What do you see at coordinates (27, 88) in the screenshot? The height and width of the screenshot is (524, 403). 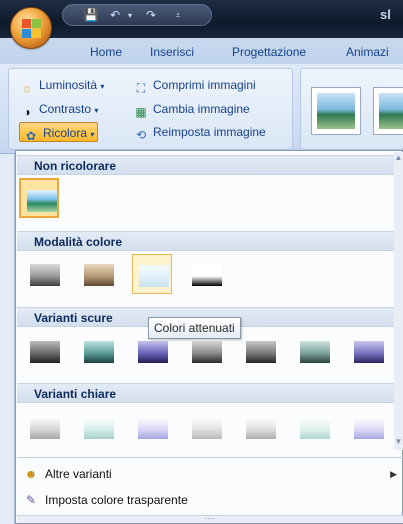 I see `brightness-icon: ☼` at bounding box center [27, 88].